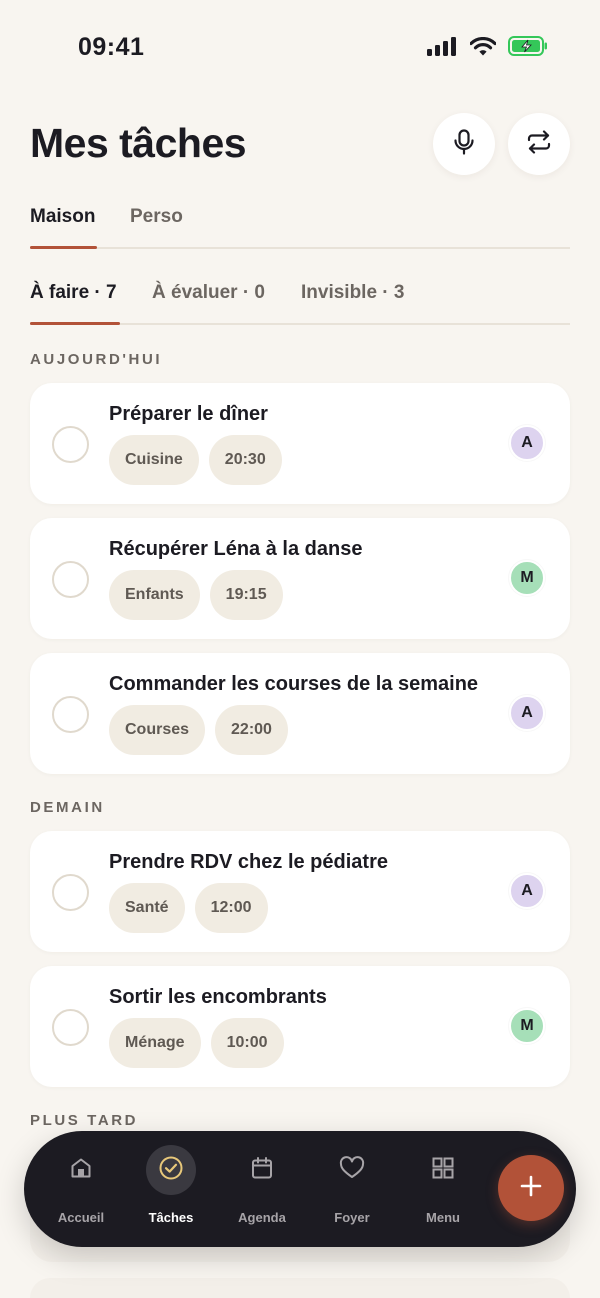 The width and height of the screenshot is (600, 1298). I want to click on tab-invisible: Invisible · 3, so click(352, 293).